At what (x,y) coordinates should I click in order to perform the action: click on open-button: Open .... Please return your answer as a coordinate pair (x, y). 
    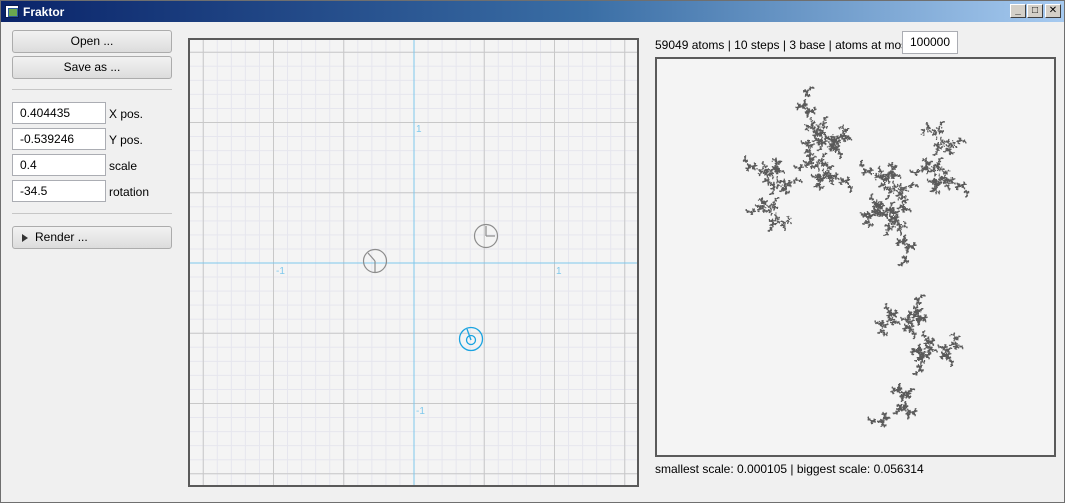
    Looking at the image, I should click on (92, 41).